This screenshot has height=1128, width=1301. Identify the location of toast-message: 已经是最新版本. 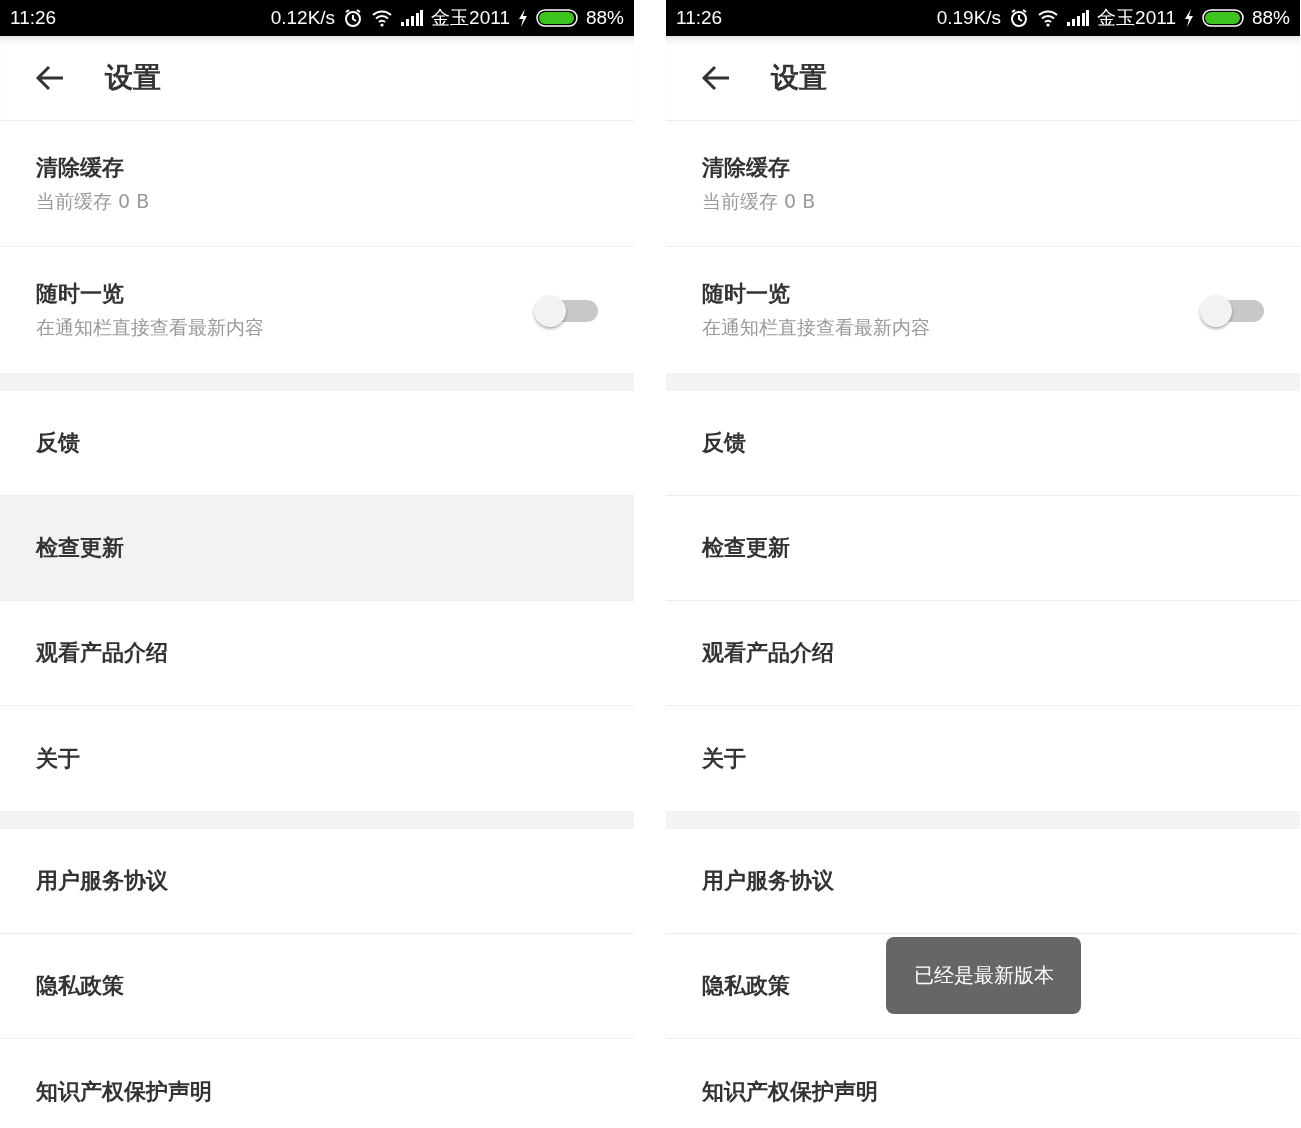
(983, 975).